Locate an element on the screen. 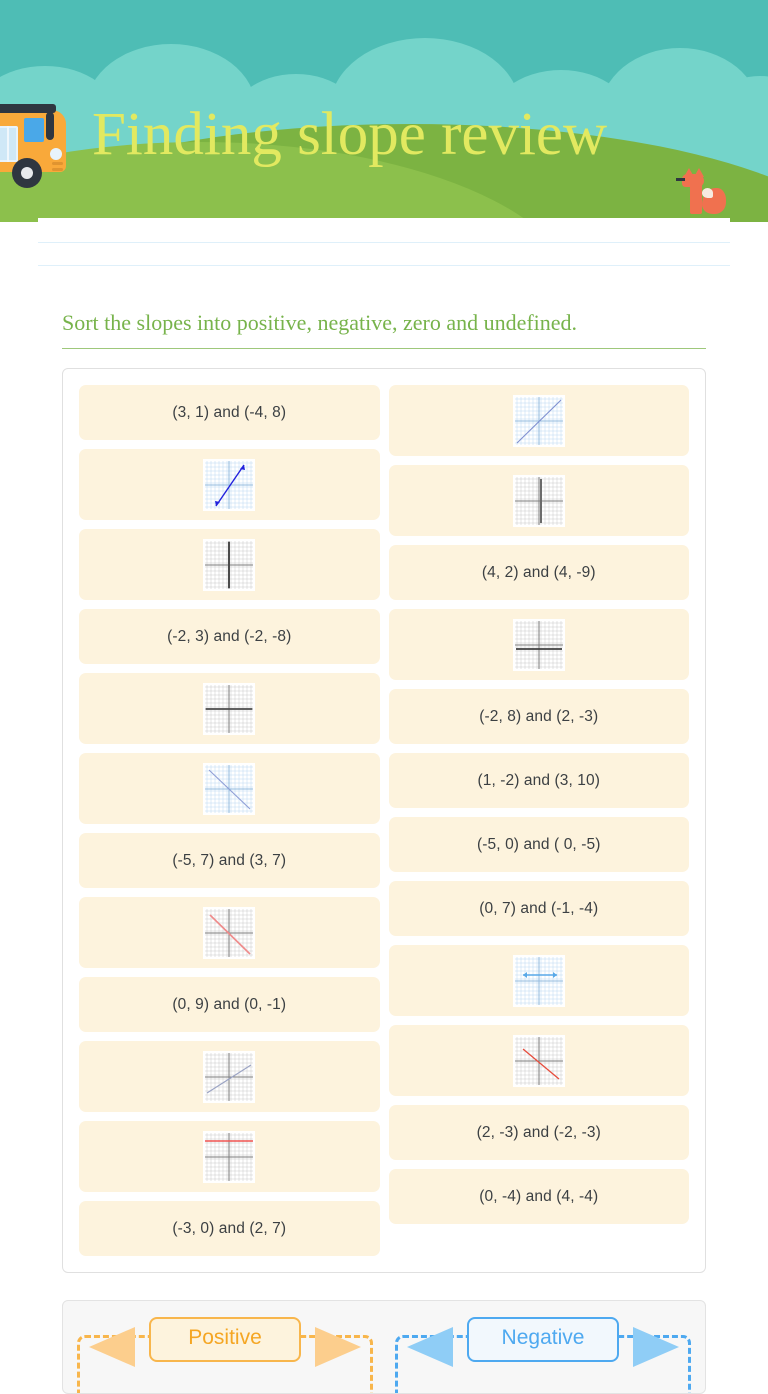 This screenshot has height=1394, width=768. slope-card: (0, 7) and (-1, -4) is located at coordinates (538, 908).